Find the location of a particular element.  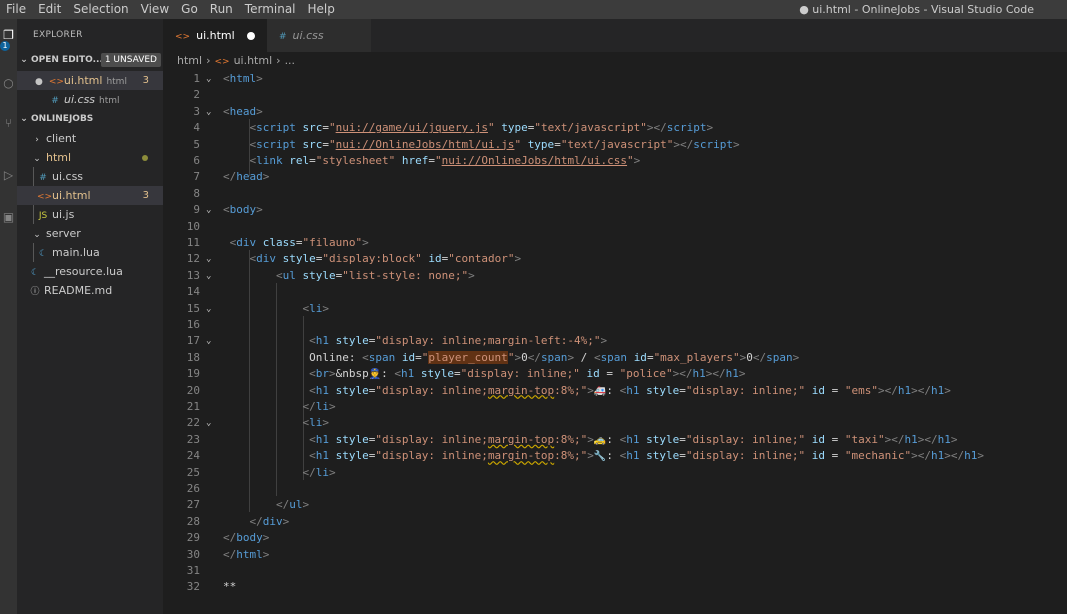

tree-file-ui-html: <>ui.html 3 is located at coordinates (90, 195).